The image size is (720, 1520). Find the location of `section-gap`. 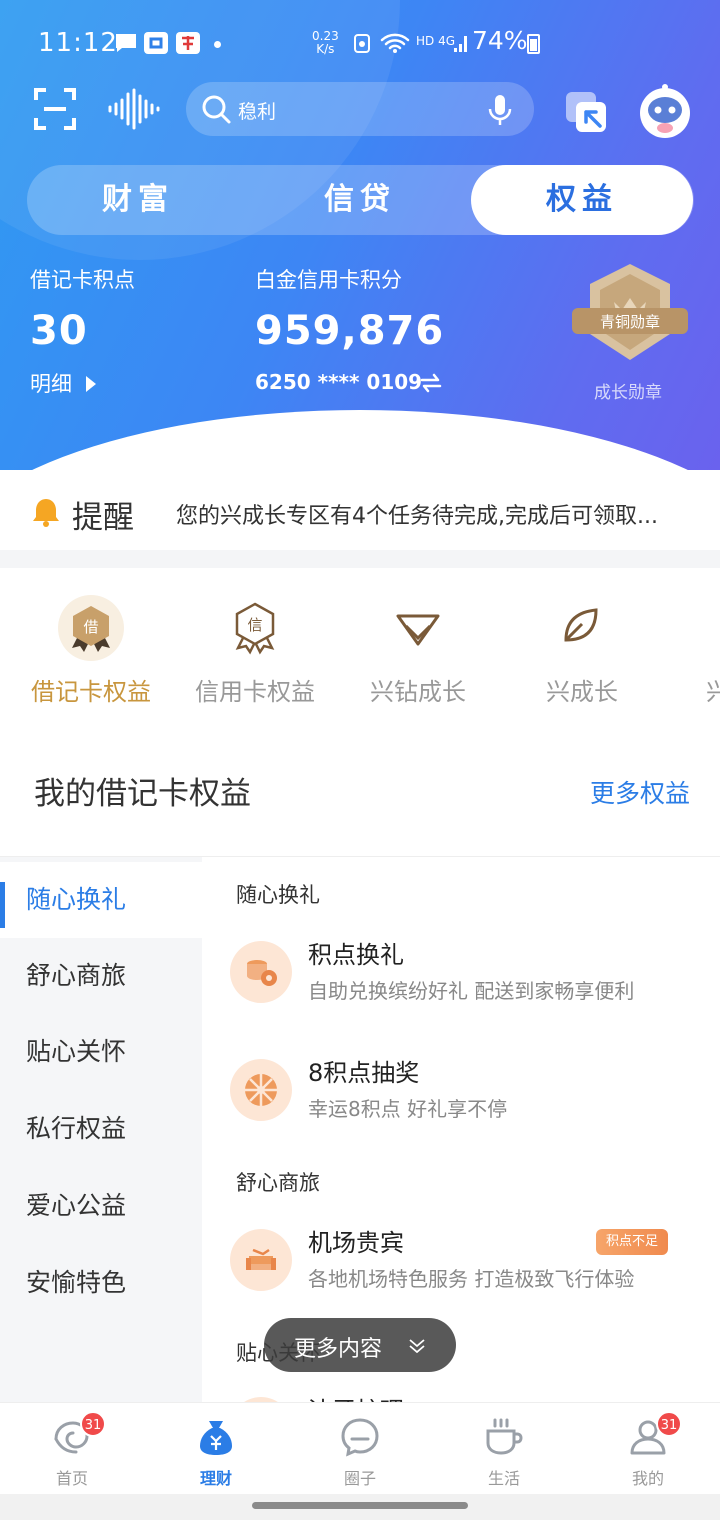

section-gap is located at coordinates (360, 559).